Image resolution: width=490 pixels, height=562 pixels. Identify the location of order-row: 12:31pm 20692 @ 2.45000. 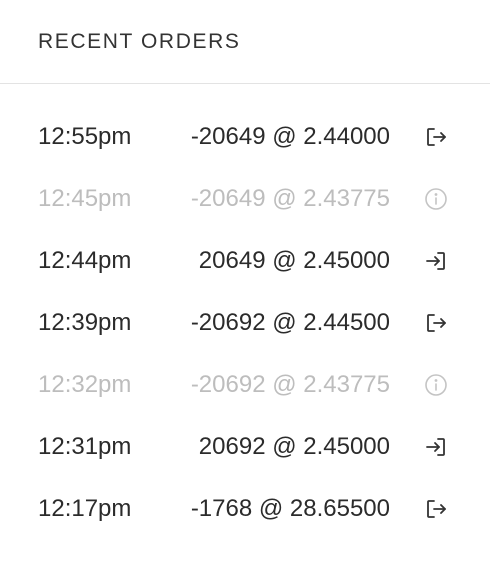
(245, 448).